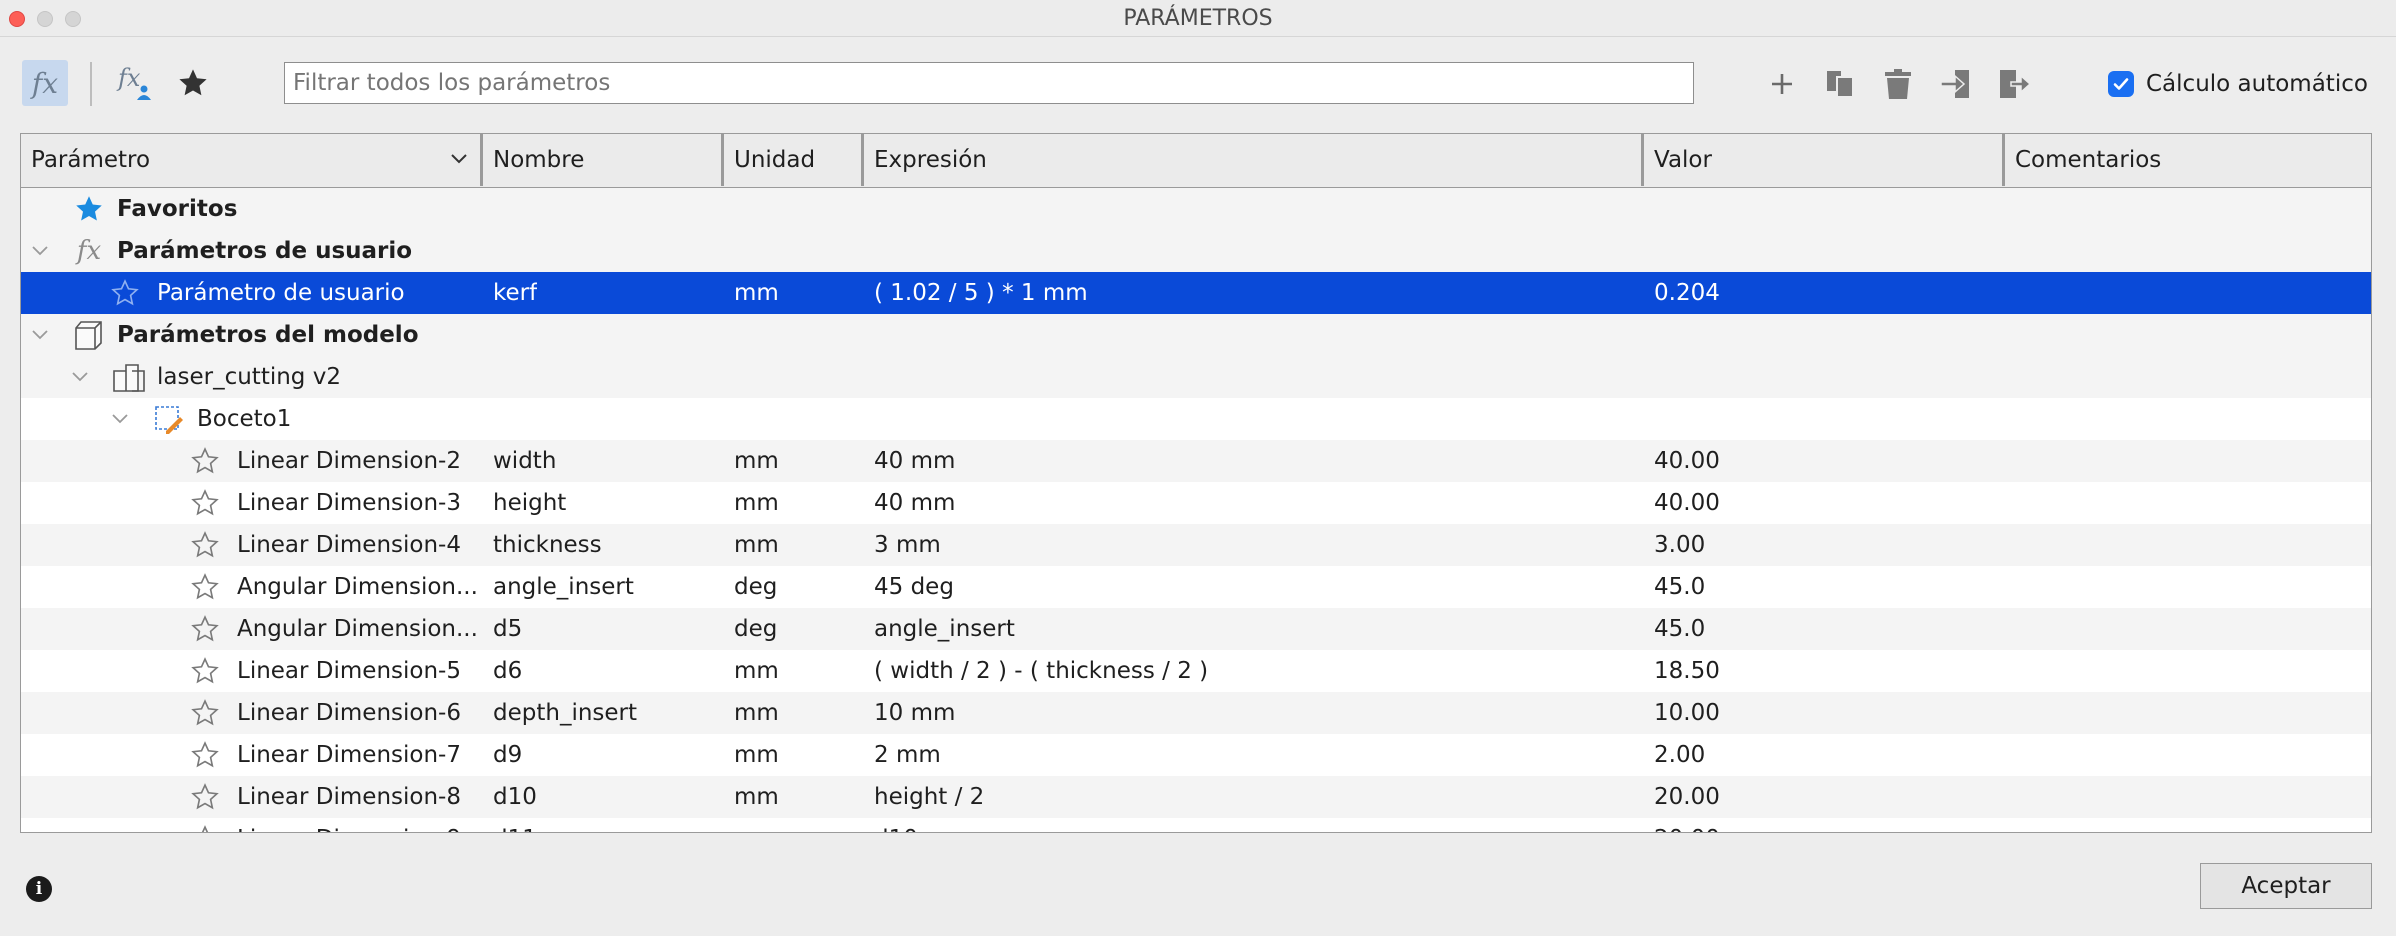 This screenshot has height=936, width=2396. Describe the element at coordinates (515, 797) in the screenshot. I see `cell-name: d10` at that location.